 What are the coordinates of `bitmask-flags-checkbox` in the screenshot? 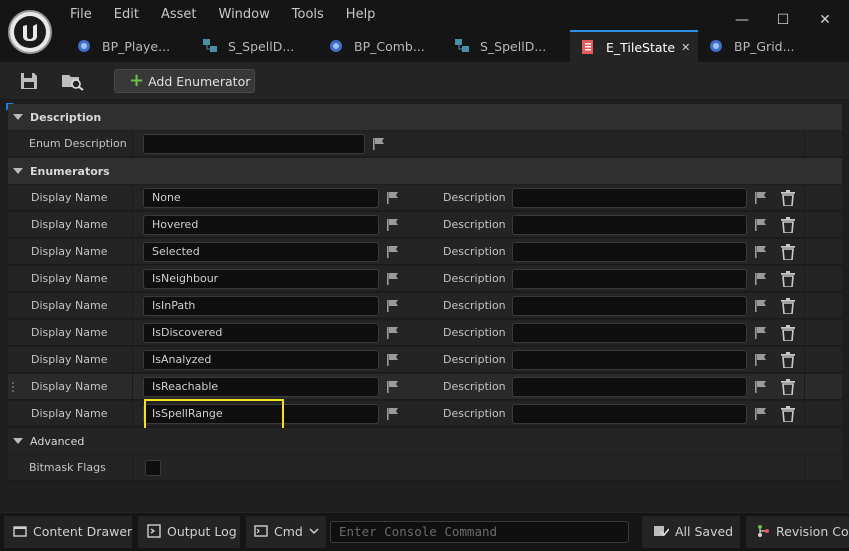 It's located at (153, 468).